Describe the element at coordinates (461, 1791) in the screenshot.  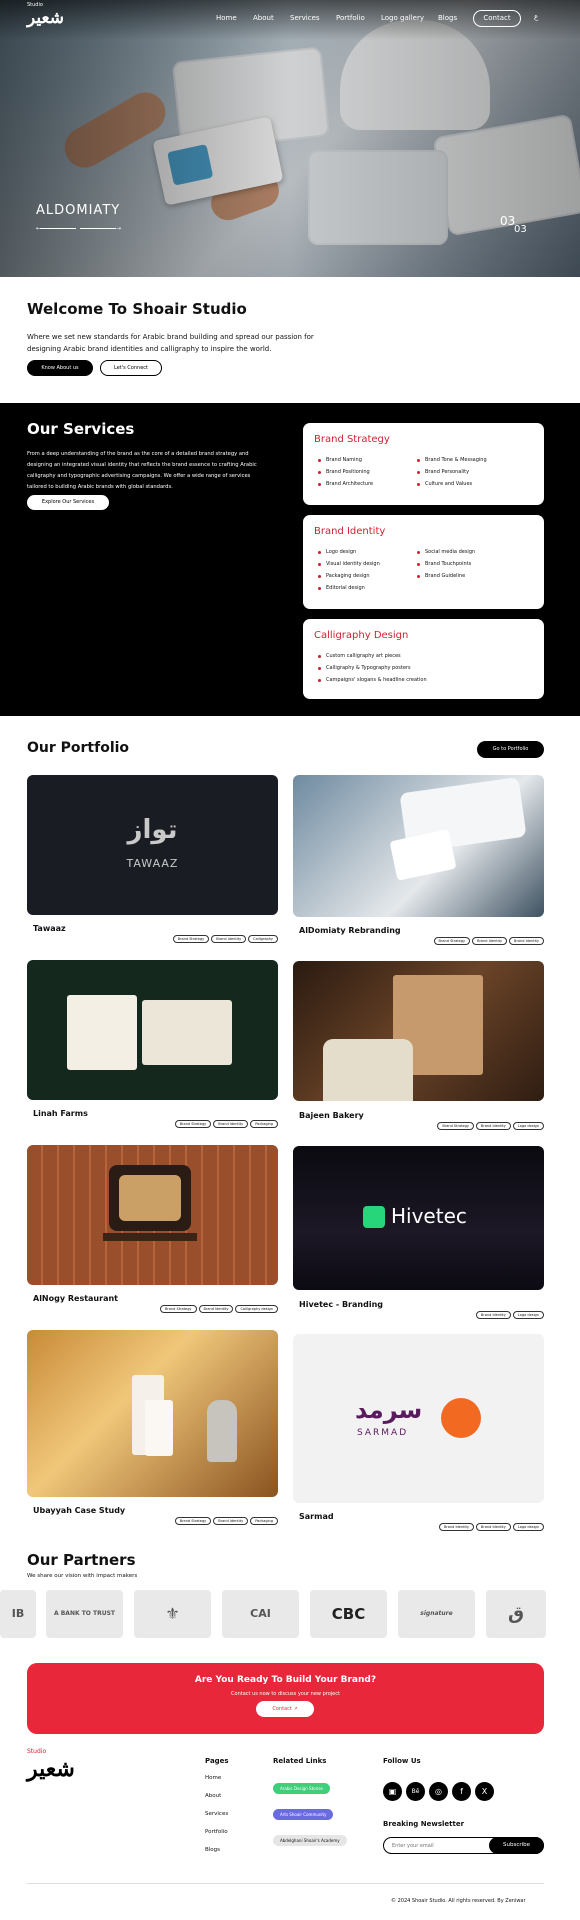
I see `facebook-icon: f` at that location.